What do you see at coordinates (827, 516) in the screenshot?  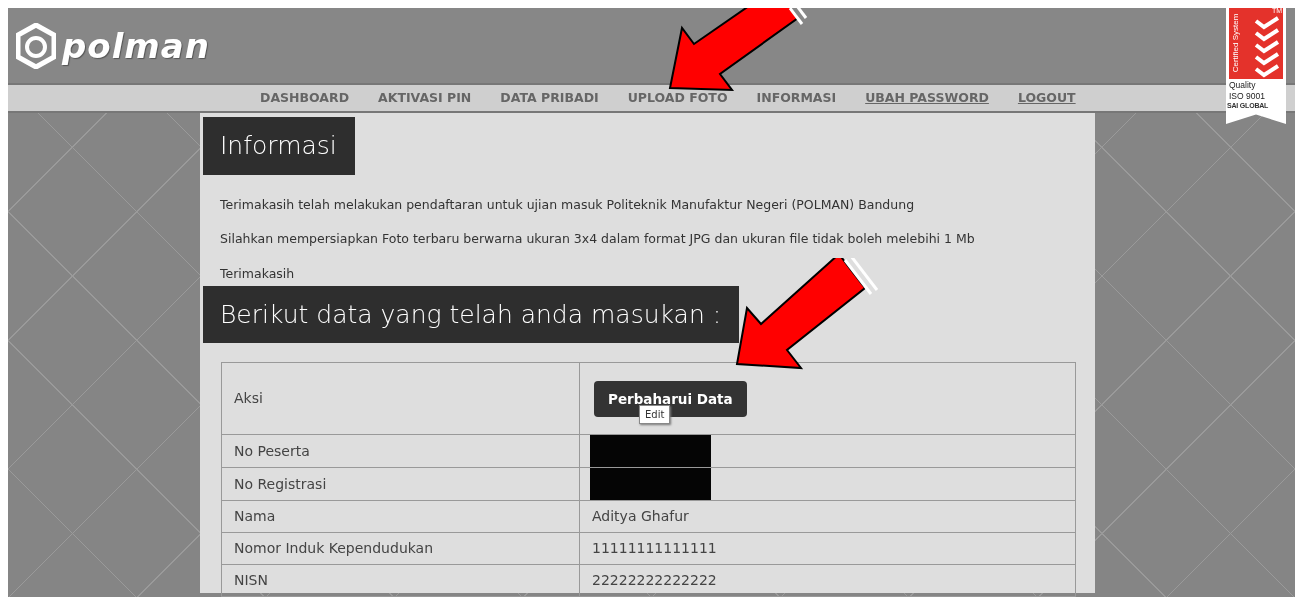 I see `table-cell: Aditya Ghafur` at bounding box center [827, 516].